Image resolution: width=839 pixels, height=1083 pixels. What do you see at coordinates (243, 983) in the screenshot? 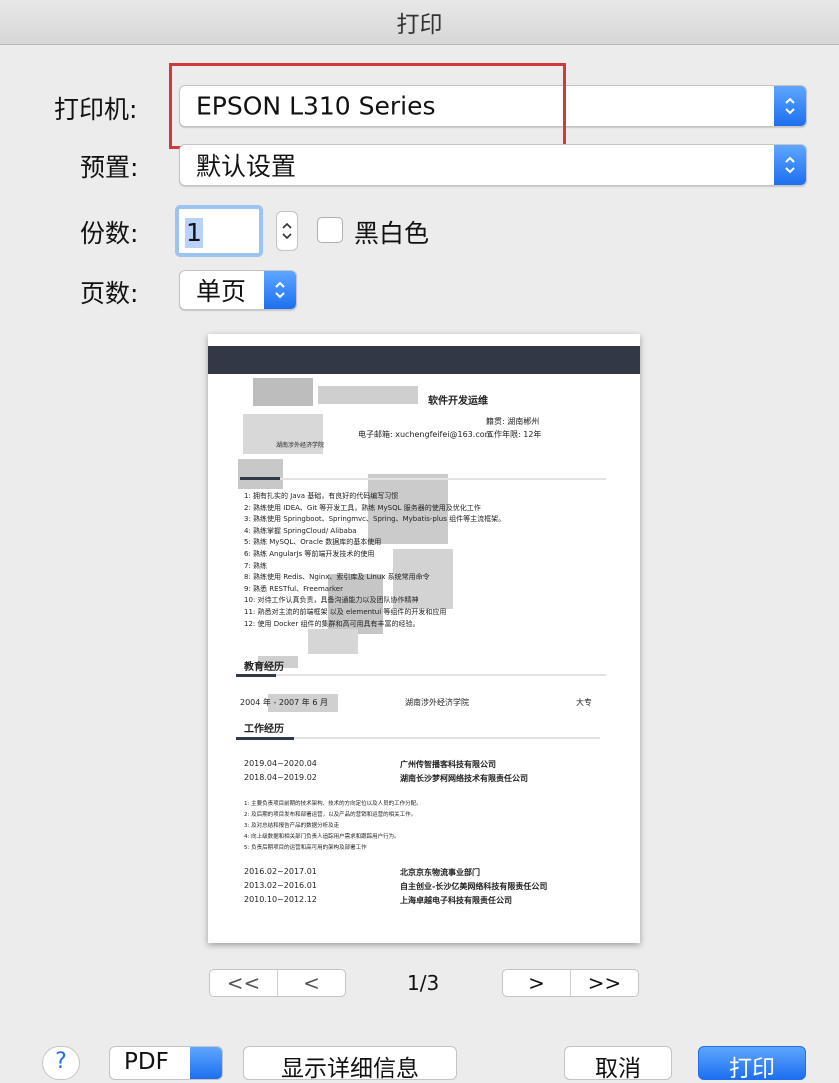
I see `first-page-button: <<` at bounding box center [243, 983].